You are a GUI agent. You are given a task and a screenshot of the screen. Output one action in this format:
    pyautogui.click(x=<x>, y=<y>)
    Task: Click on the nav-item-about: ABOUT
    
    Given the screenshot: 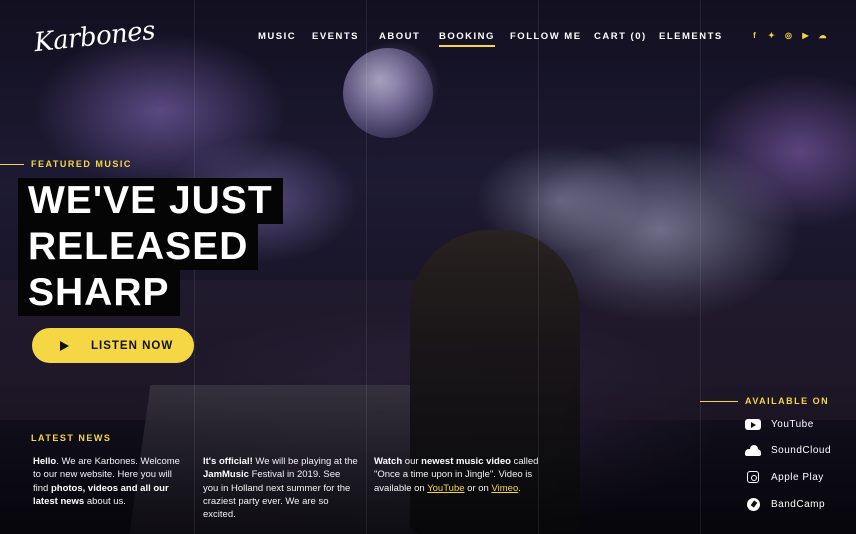 What is the action you would take?
    pyautogui.click(x=399, y=36)
    